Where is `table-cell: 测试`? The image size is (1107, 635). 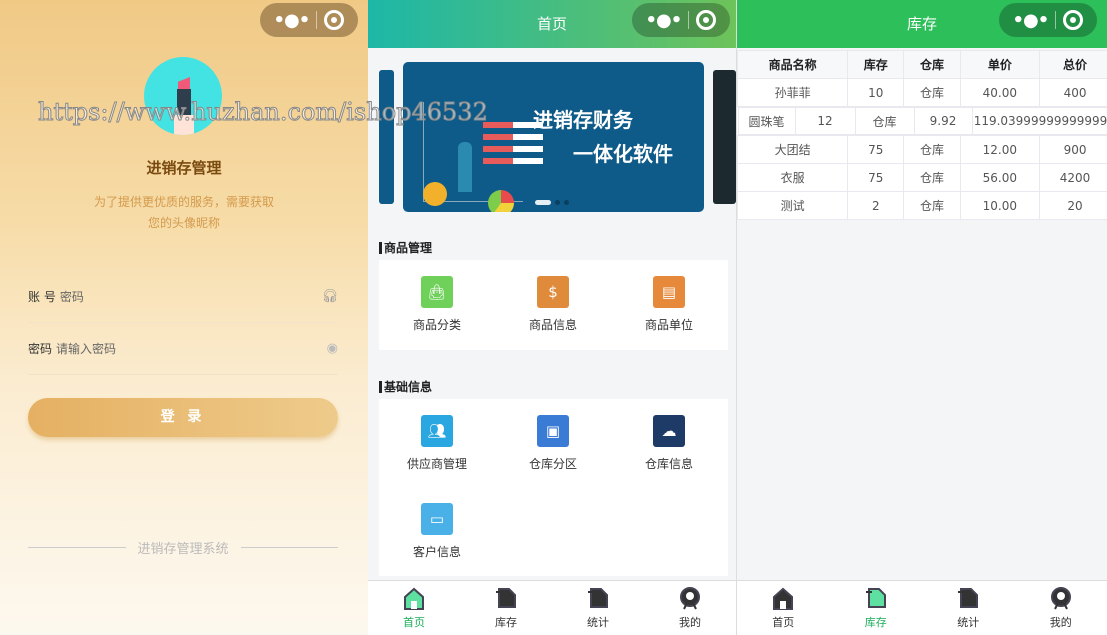 table-cell: 测试 is located at coordinates (793, 205).